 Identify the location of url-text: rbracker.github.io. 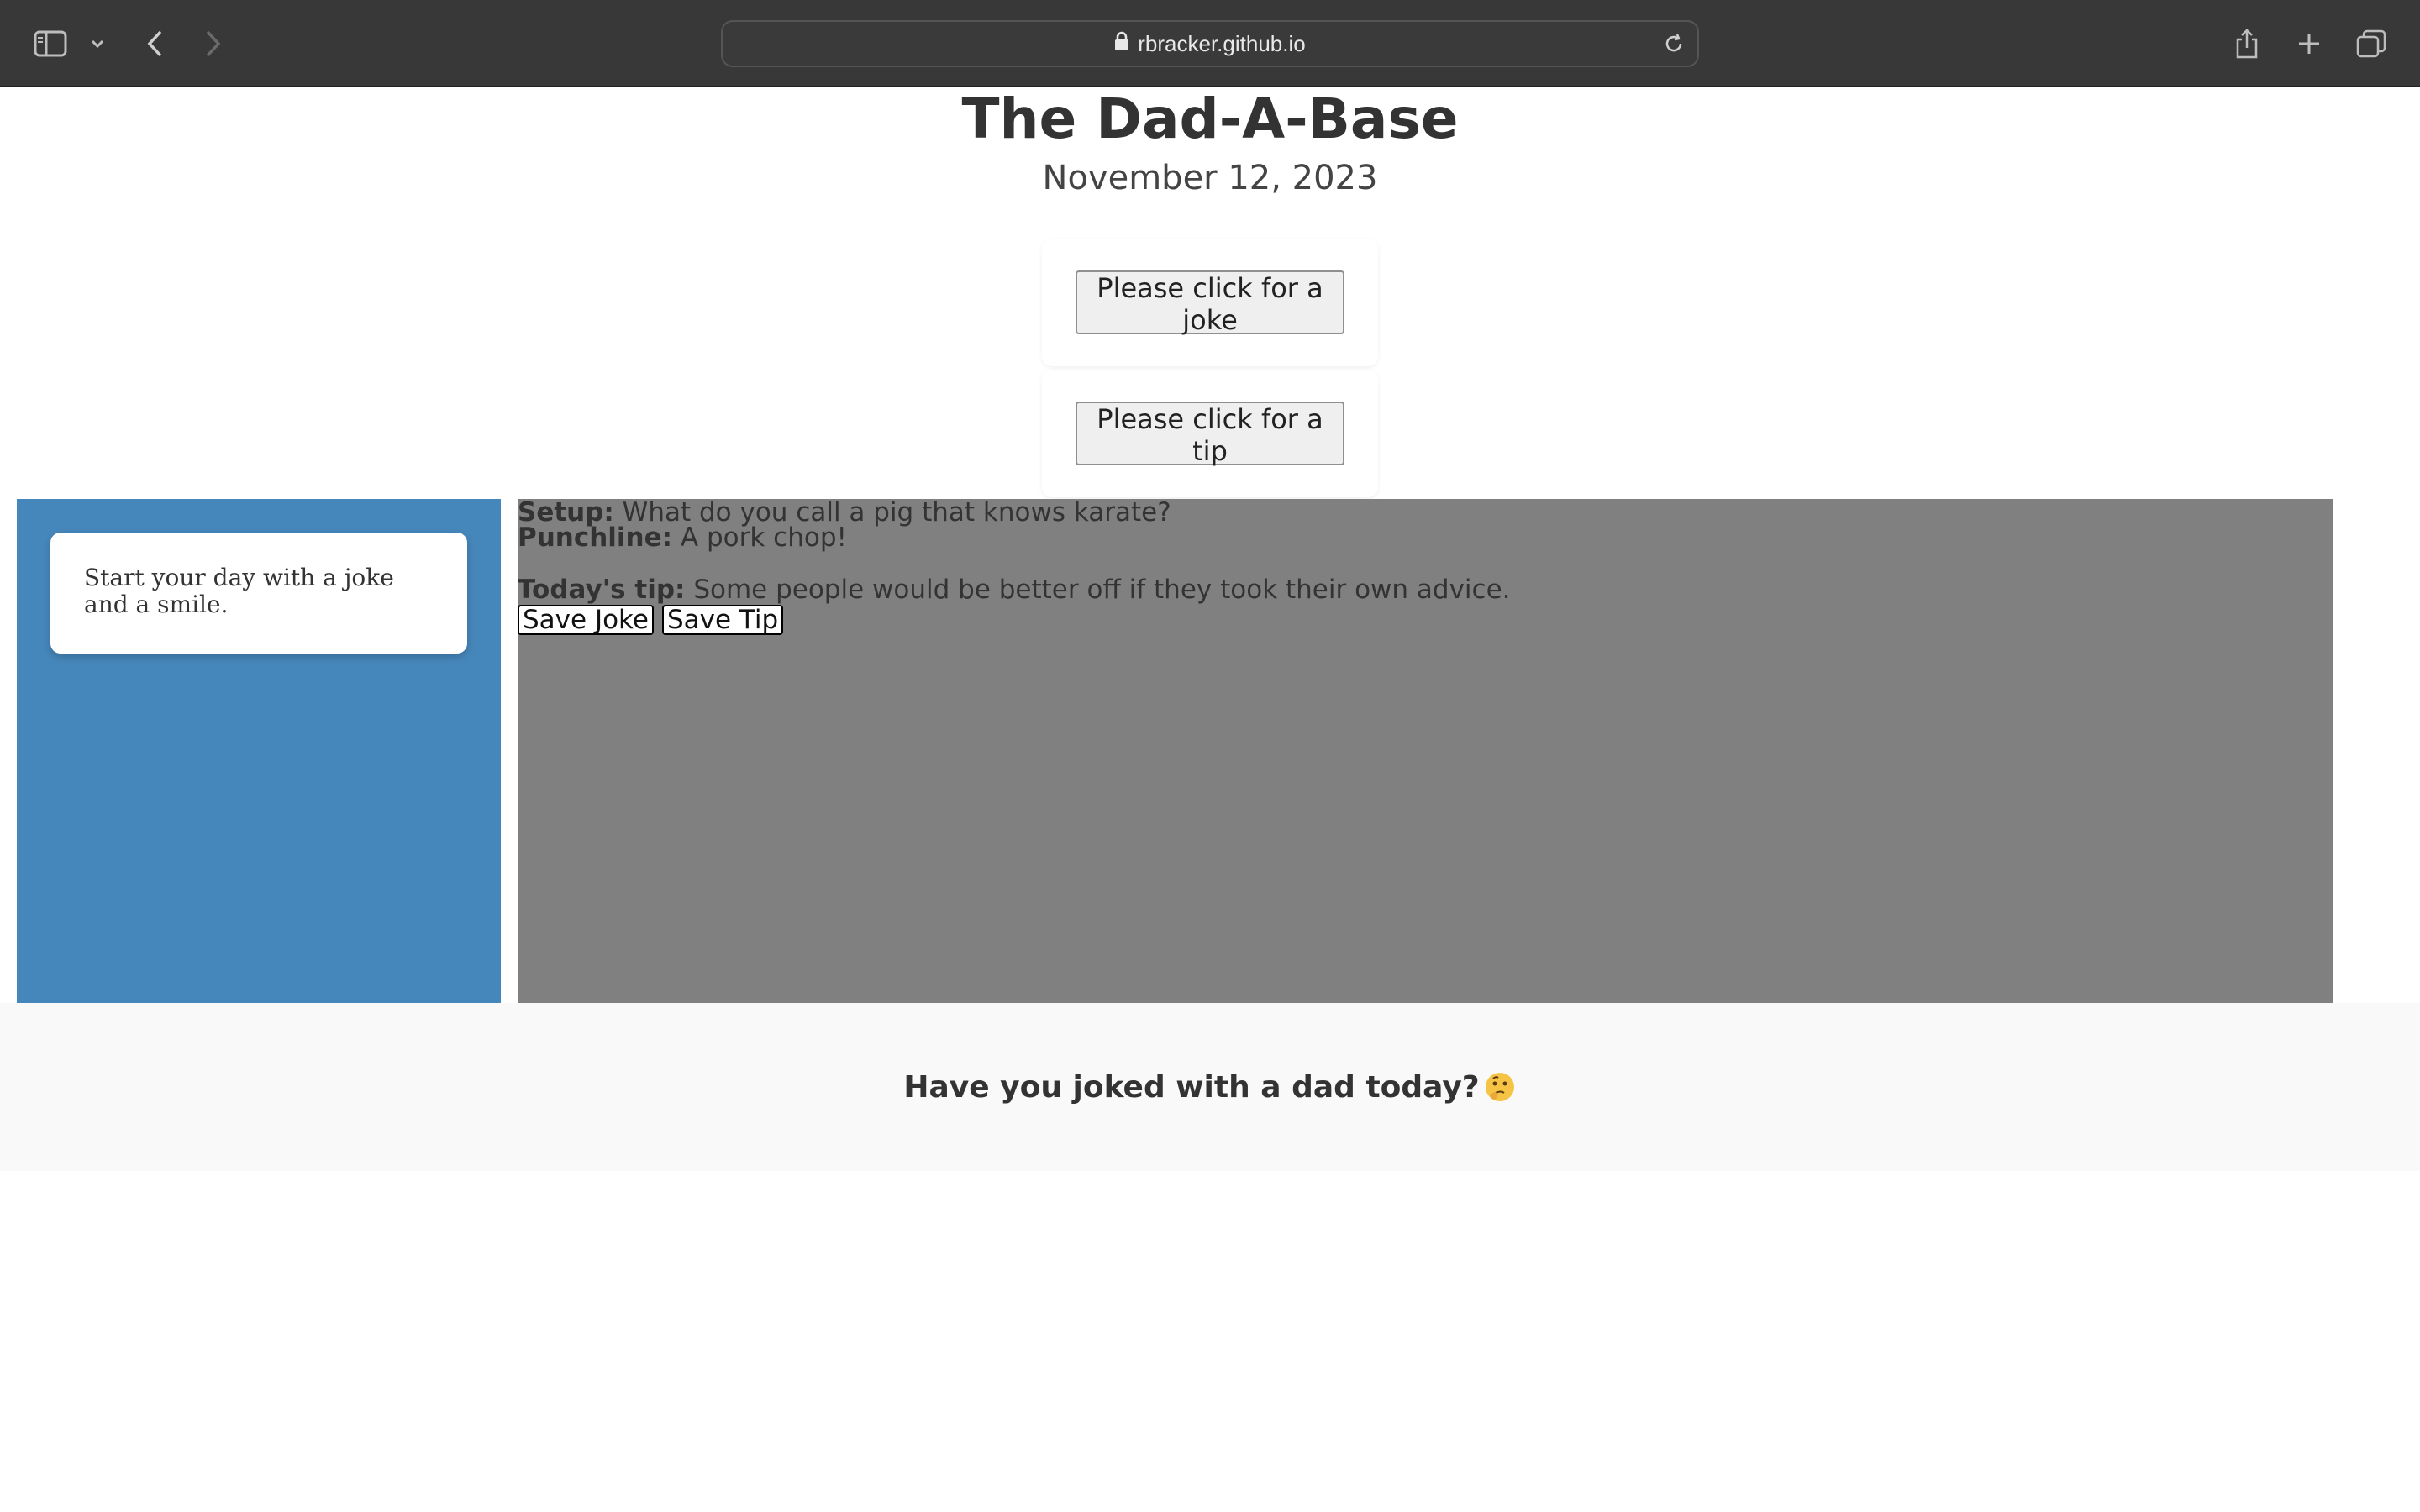
(1222, 43).